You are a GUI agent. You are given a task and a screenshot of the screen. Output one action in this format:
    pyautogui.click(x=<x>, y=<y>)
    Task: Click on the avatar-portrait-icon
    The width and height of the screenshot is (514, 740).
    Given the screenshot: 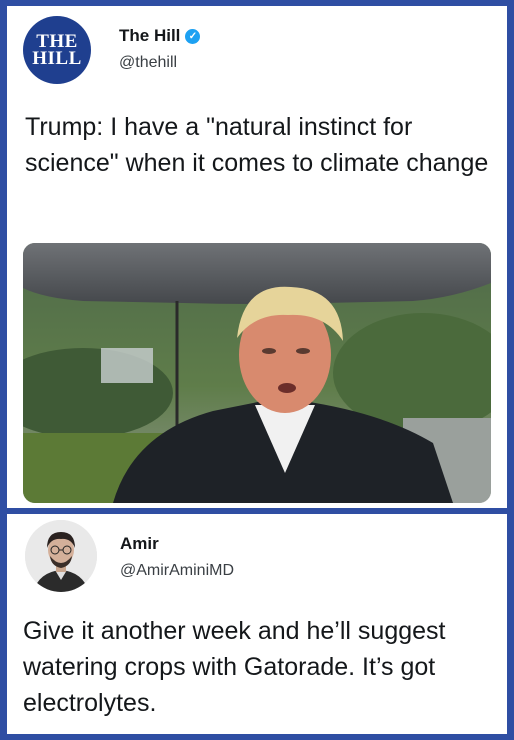 What is the action you would take?
    pyautogui.click(x=61, y=556)
    